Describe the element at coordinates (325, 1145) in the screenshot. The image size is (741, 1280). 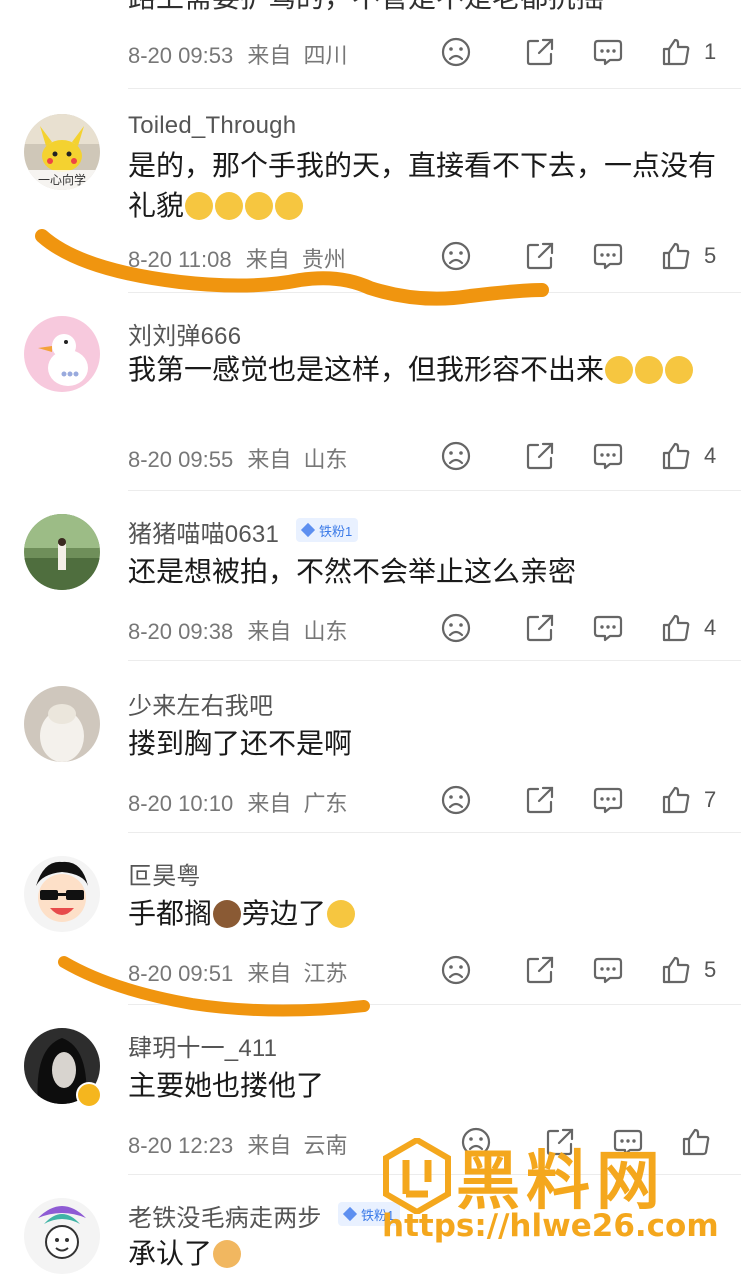
I see `comment-location: 云南` at that location.